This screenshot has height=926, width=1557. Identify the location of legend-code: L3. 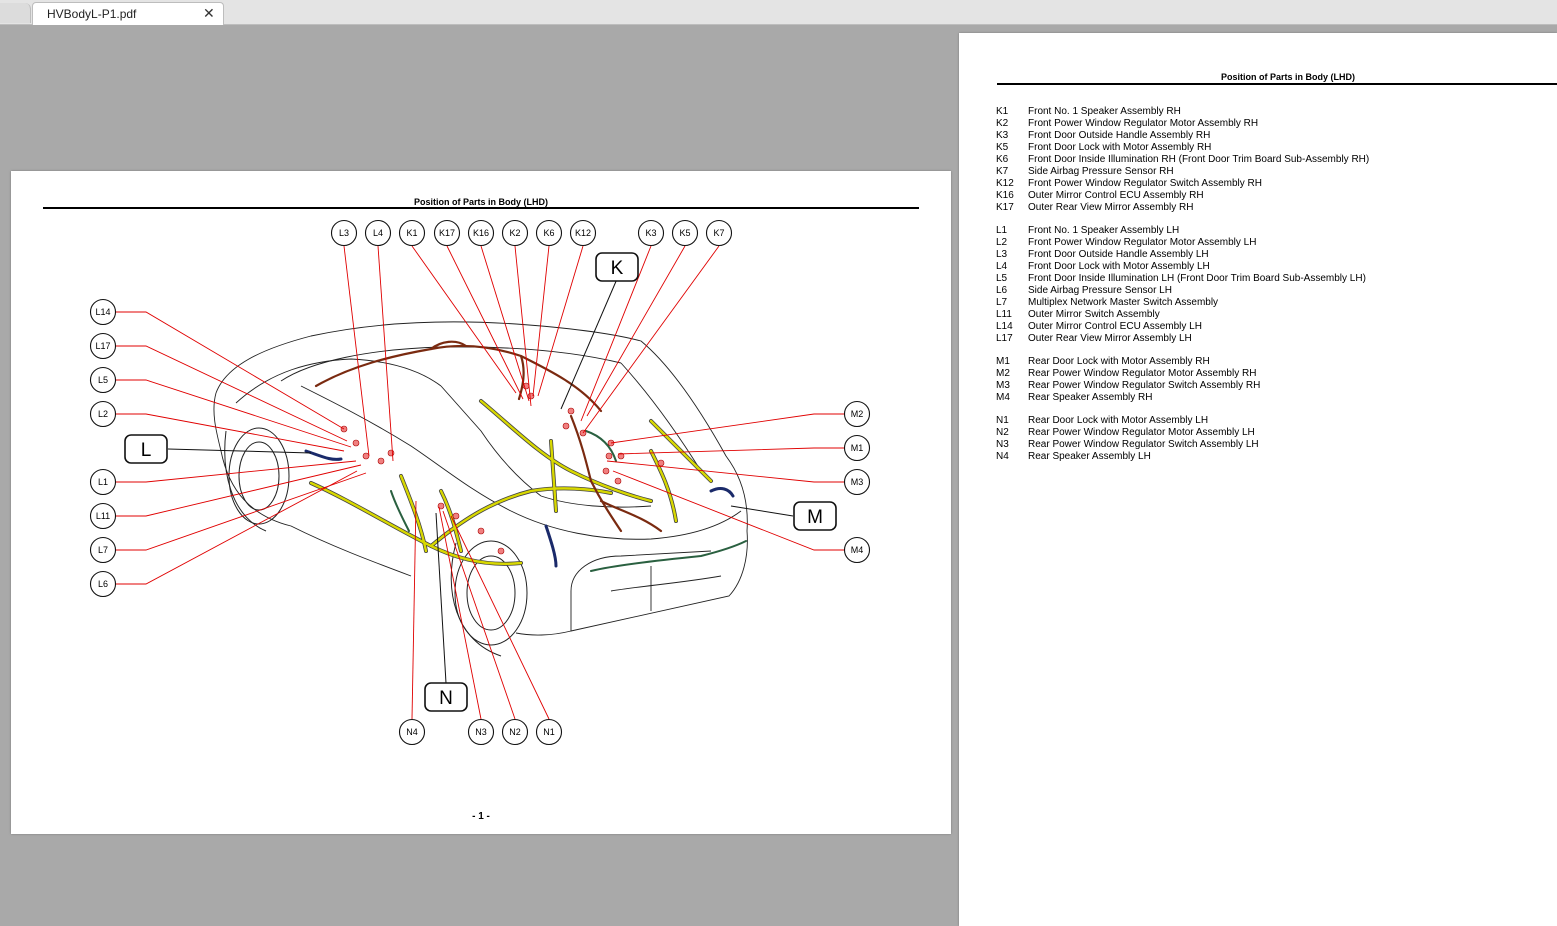
(1002, 254).